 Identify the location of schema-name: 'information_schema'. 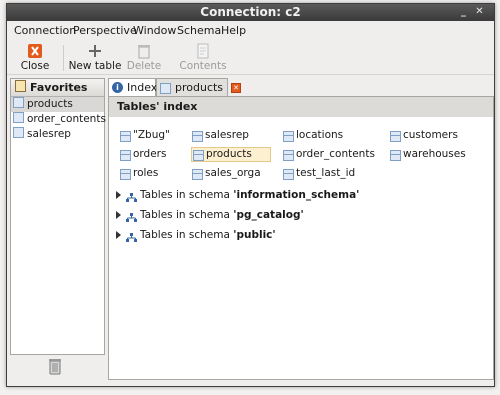
(296, 195).